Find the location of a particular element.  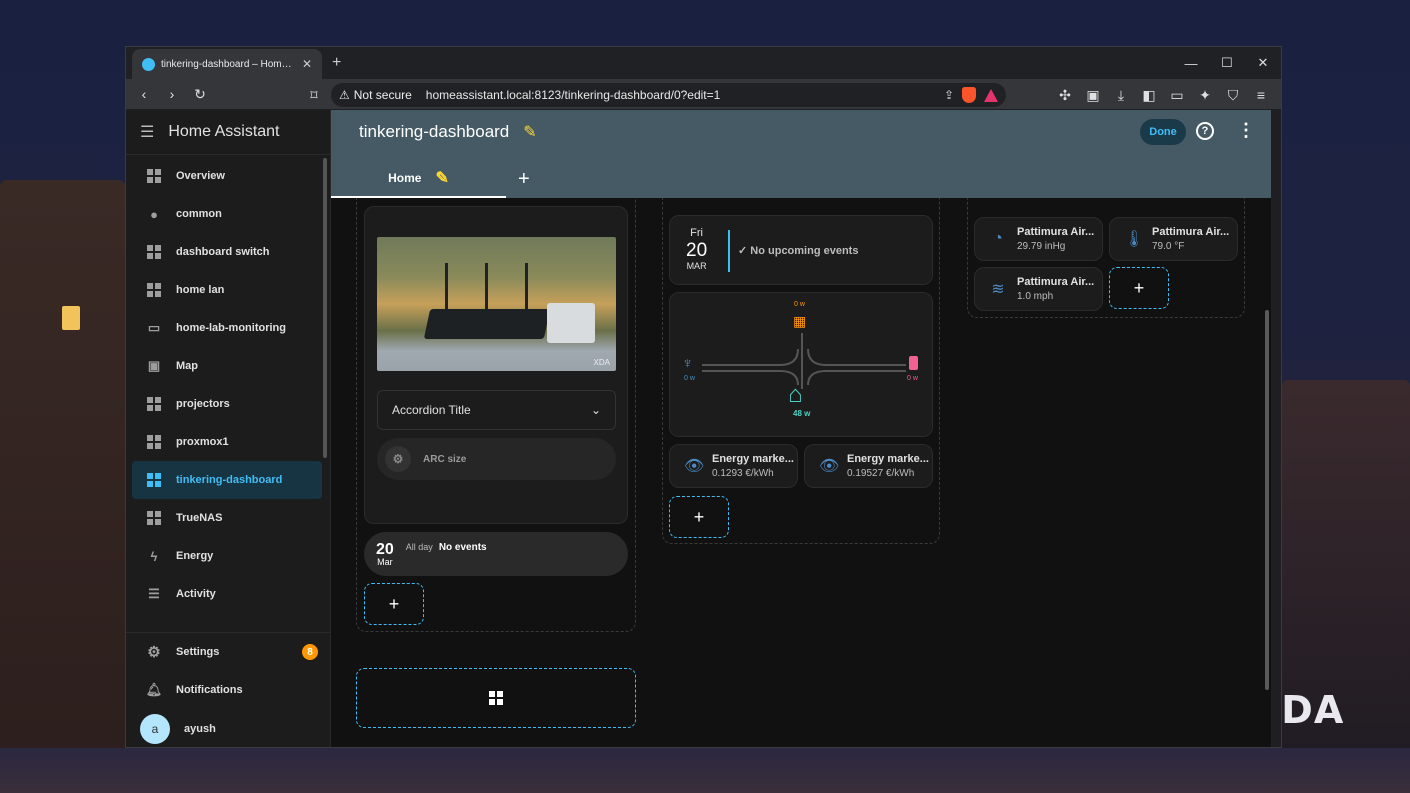

arc-size-tile: ⚙ ARC size is located at coordinates (496, 459).